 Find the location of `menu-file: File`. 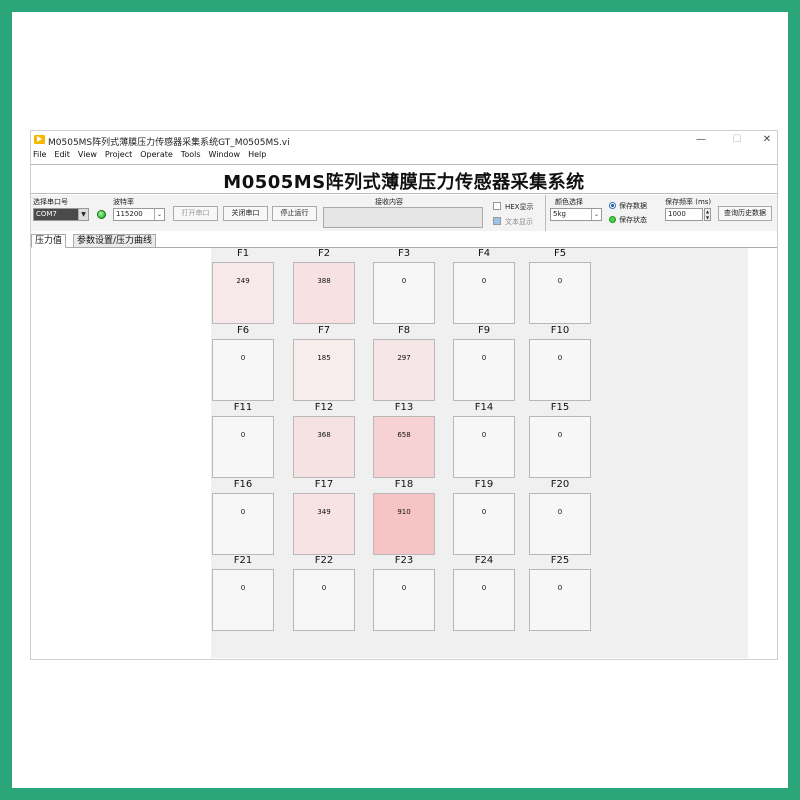

menu-file: File is located at coordinates (39, 156).